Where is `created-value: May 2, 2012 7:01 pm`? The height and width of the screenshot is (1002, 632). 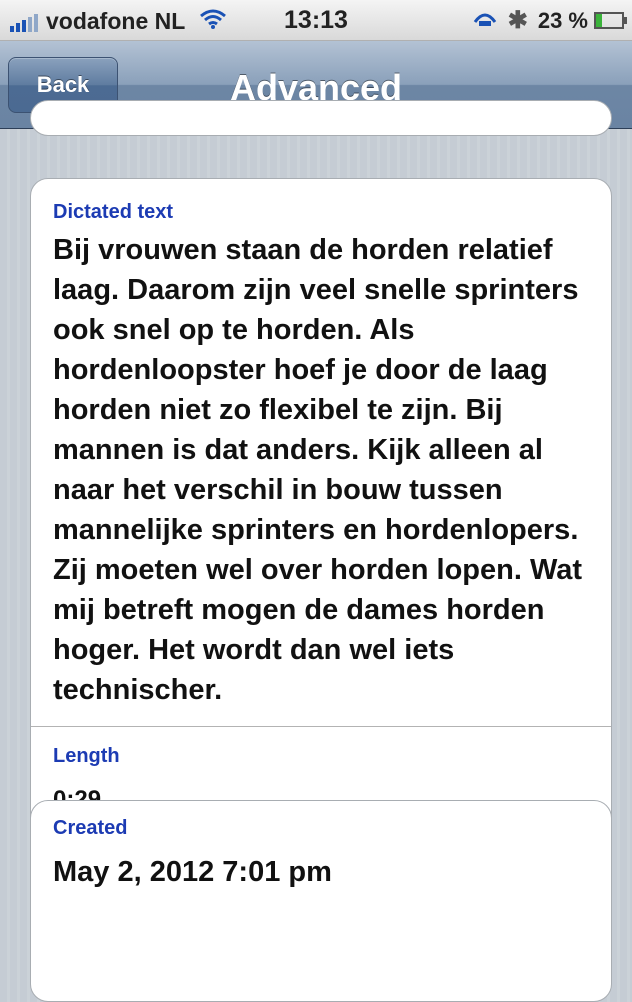 created-value: May 2, 2012 7:01 pm is located at coordinates (192, 872).